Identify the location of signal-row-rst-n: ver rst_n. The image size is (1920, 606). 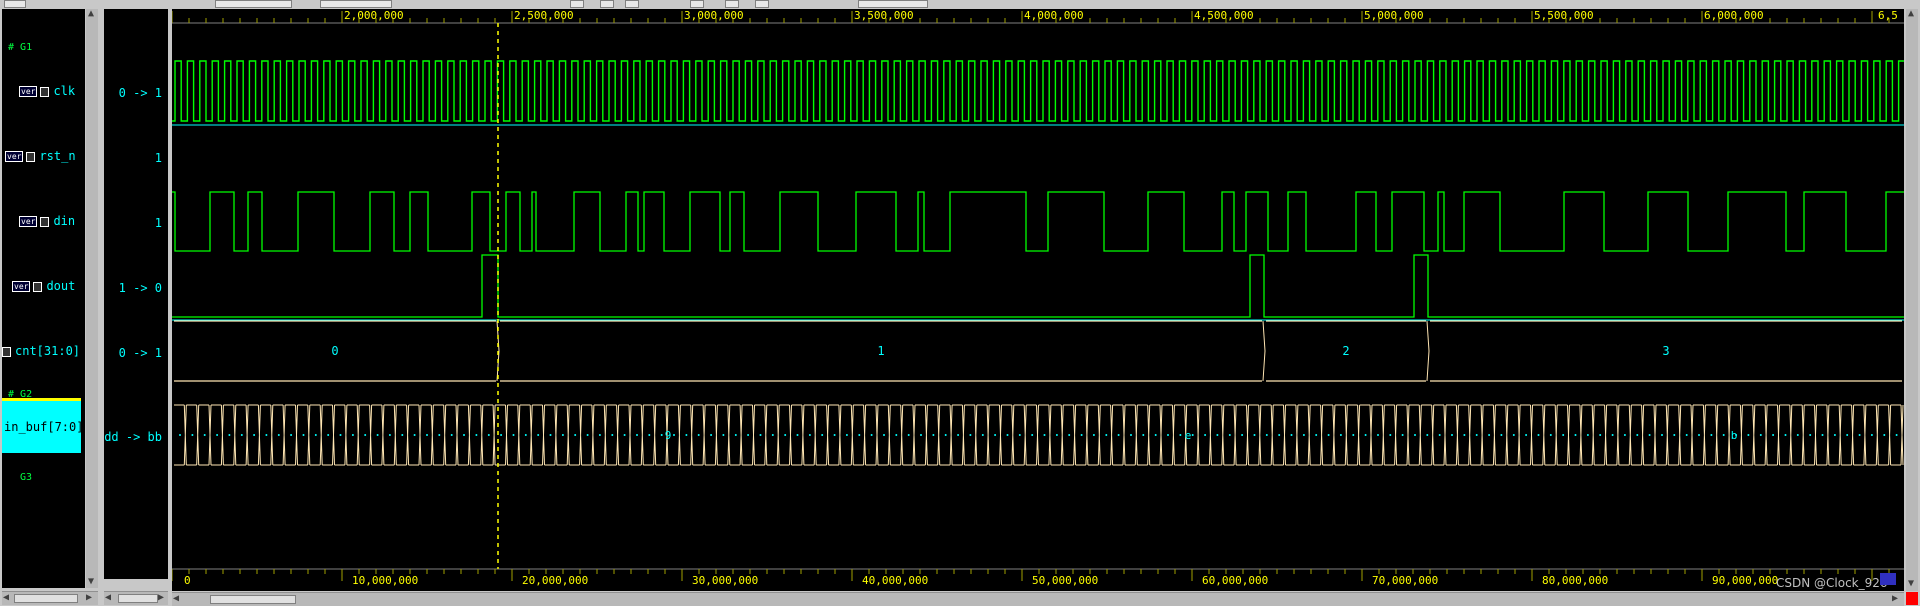
(40, 156).